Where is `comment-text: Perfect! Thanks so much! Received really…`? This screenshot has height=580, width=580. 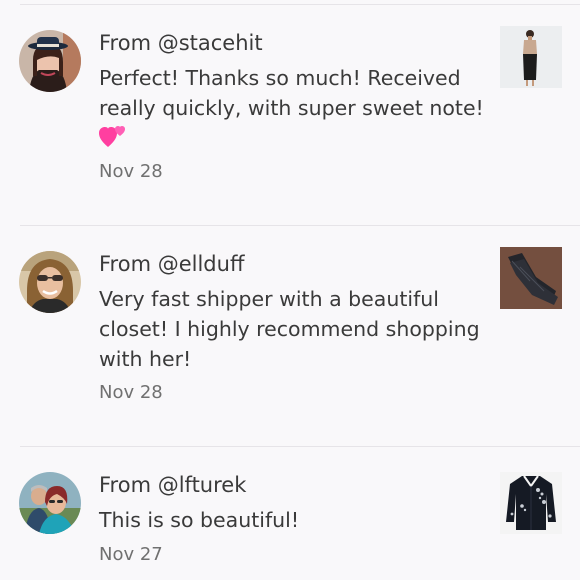
comment-text: Perfect! Thanks so much! Received really… is located at coordinates (291, 110).